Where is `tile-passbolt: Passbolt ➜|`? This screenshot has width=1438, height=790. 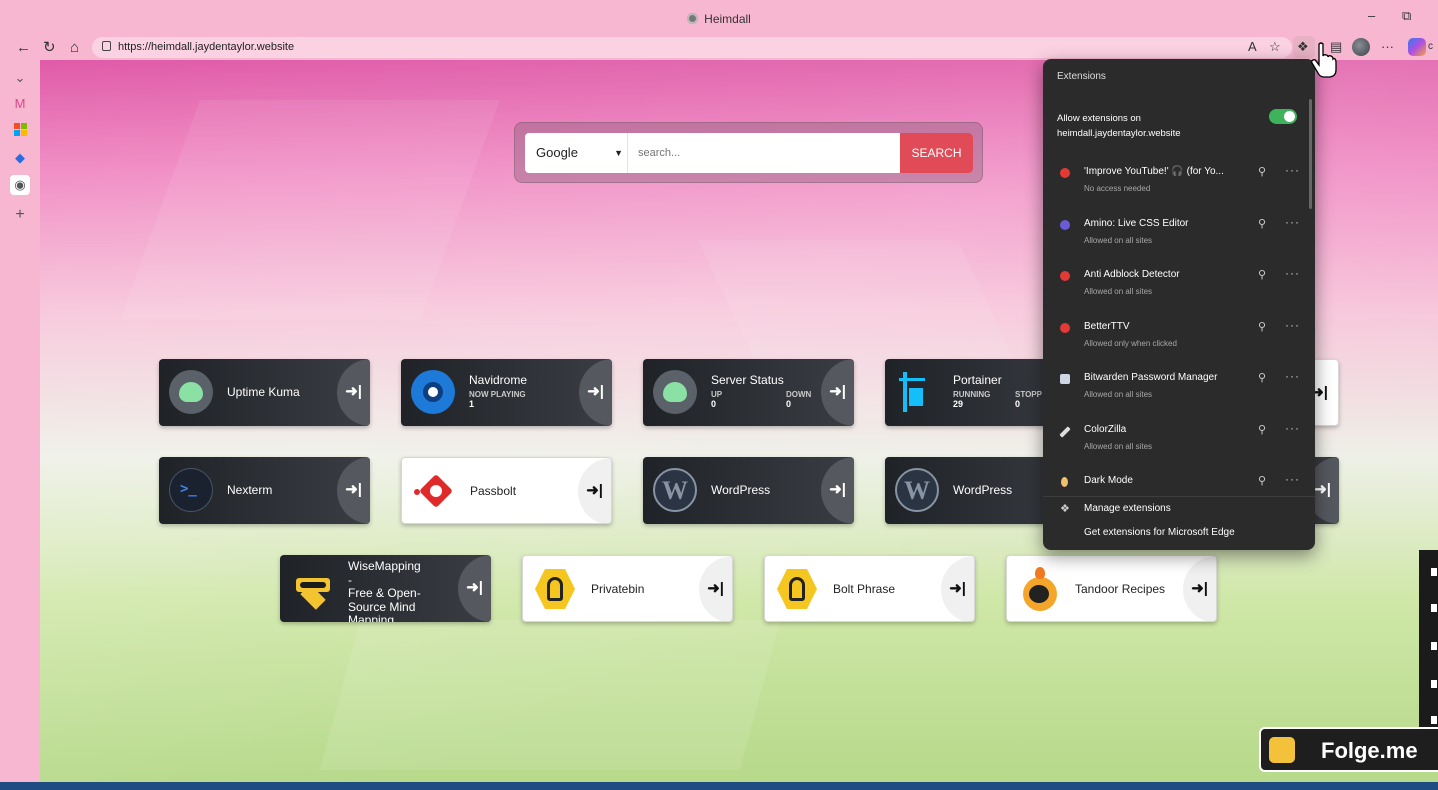 tile-passbolt: Passbolt ➜| is located at coordinates (506, 490).